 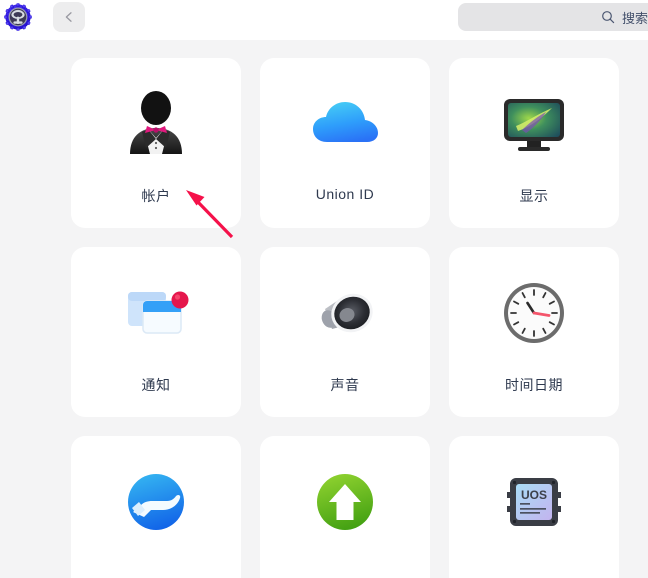 I want to click on up-arrow-circle-icon, so click(x=345, y=502).